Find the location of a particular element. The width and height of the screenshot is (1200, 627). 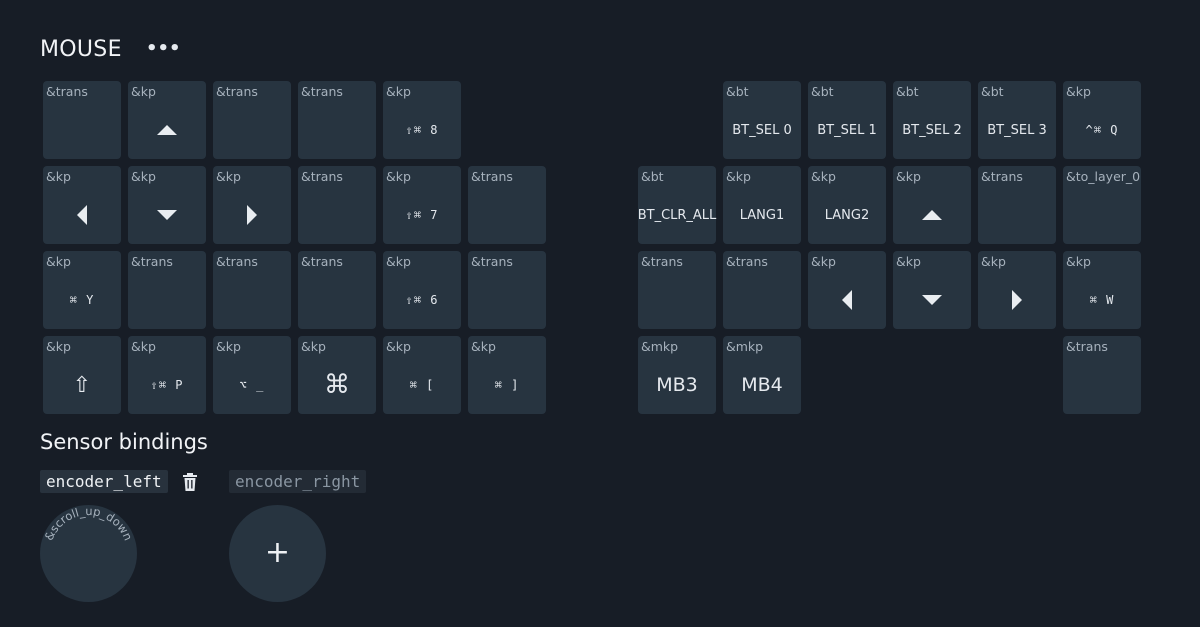

key-param-label: ⌘ [ is located at coordinates (422, 385).